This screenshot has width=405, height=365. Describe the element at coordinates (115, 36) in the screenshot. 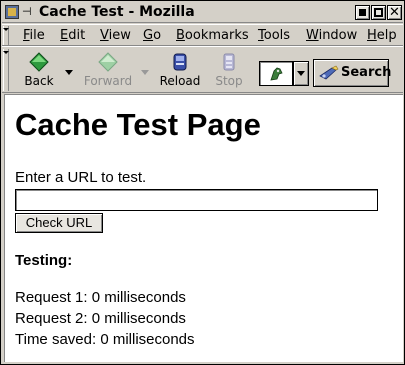

I see `menu-view: View` at that location.